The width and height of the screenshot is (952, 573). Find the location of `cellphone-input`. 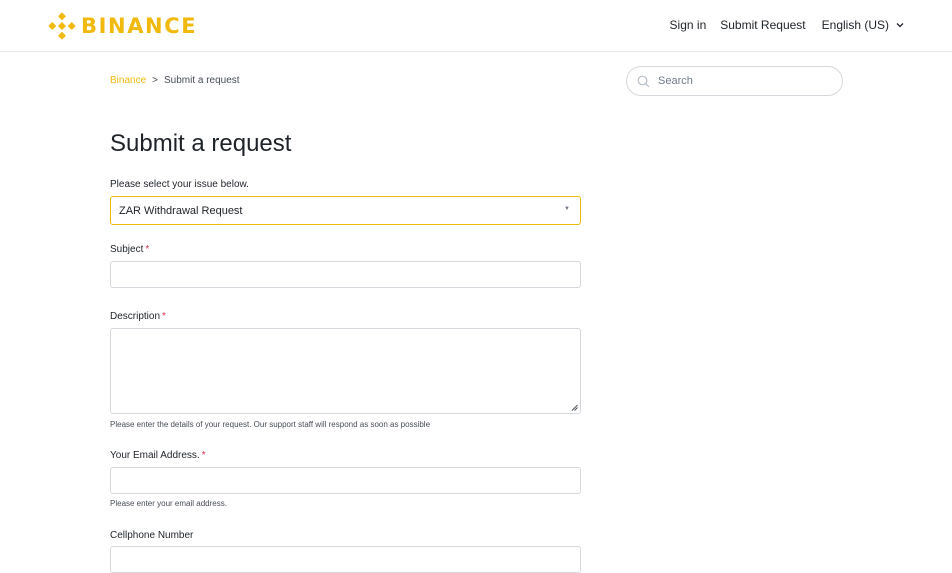

cellphone-input is located at coordinates (345, 559).